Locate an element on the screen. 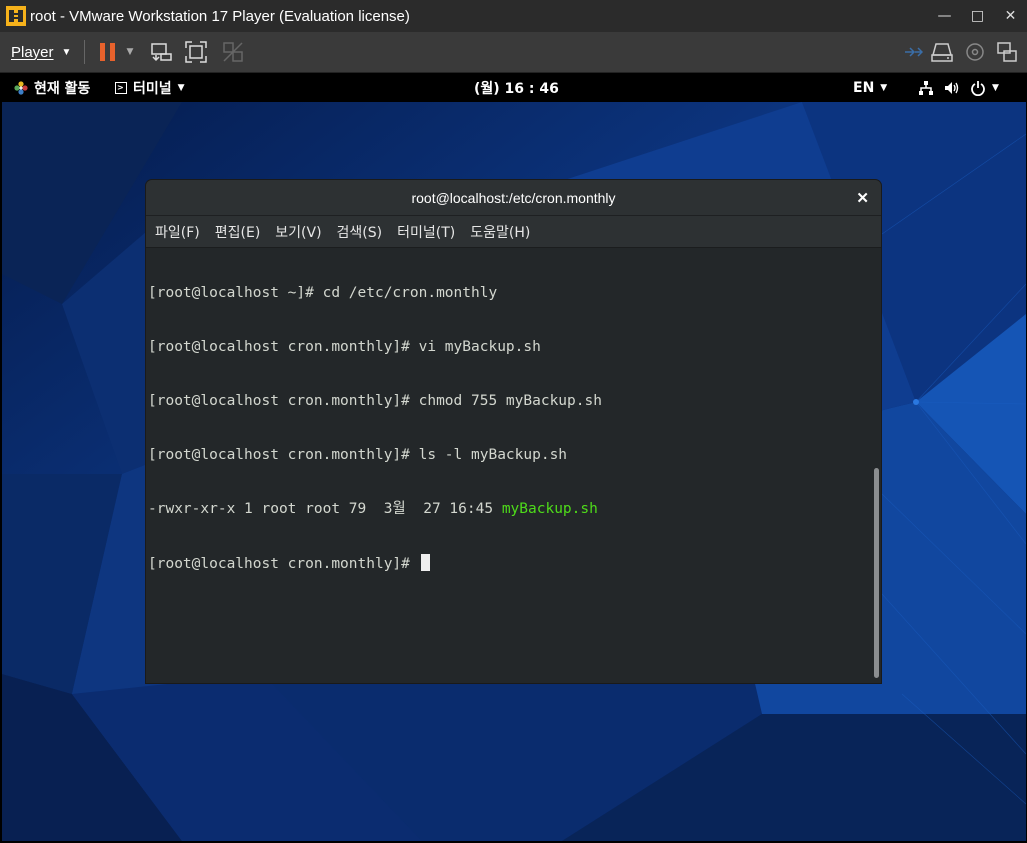 This screenshot has height=843, width=1027. network-arrow-icon is located at coordinates (913, 52).